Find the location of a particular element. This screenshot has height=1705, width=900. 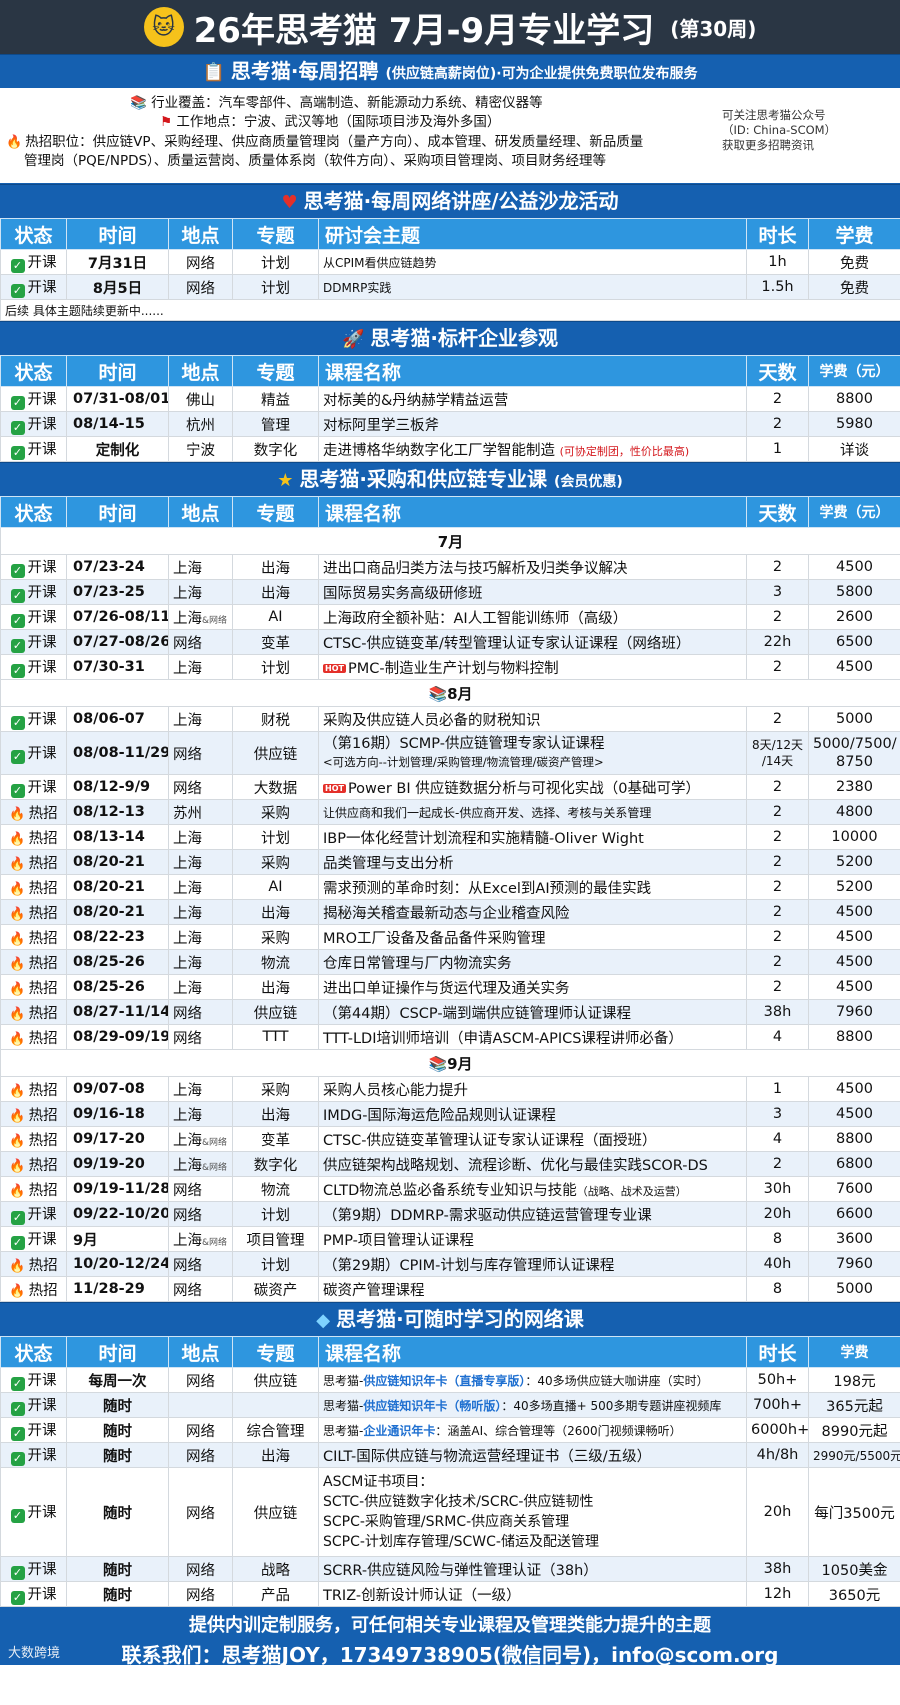

fee-cell: 5800 is located at coordinates (854, 592).